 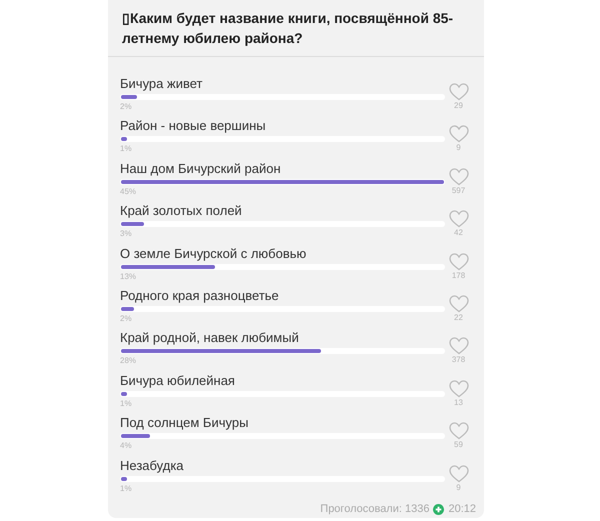 What do you see at coordinates (458, 403) in the screenshot?
I see `vote-number: 13` at bounding box center [458, 403].